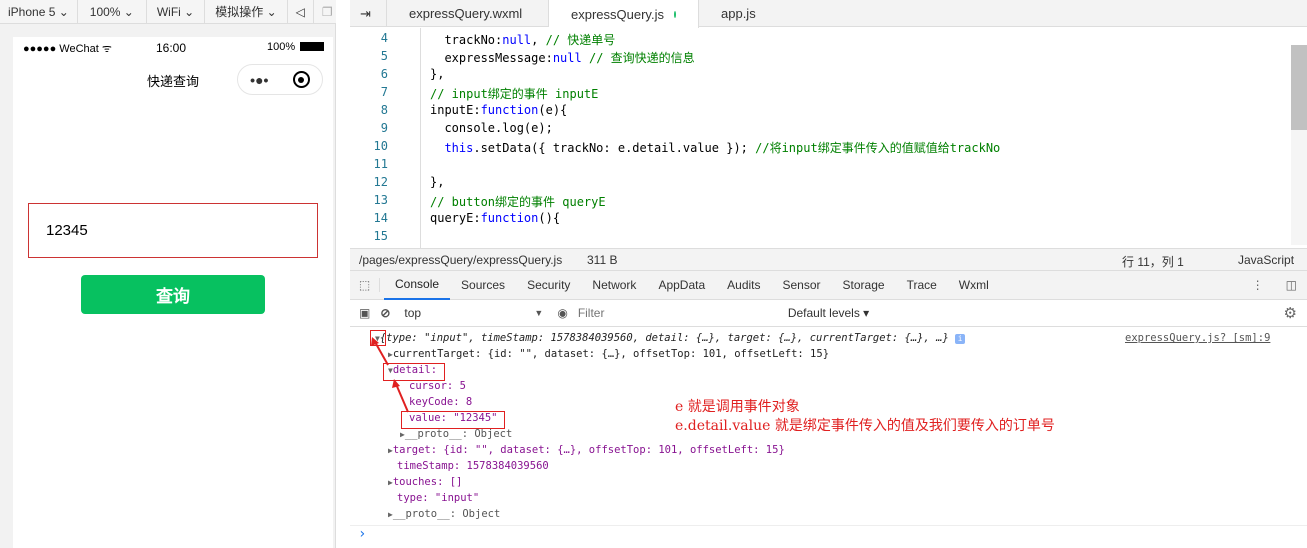 The height and width of the screenshot is (548, 1307). I want to click on toggle-tree-icon: ⇥, so click(368, 13).